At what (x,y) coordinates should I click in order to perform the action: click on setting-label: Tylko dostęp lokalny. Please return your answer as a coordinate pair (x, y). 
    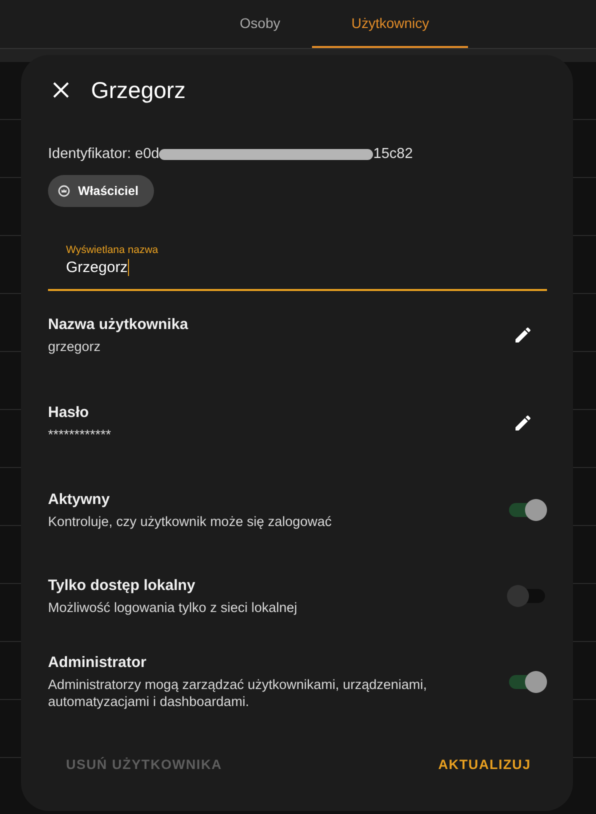
    Looking at the image, I should click on (122, 585).